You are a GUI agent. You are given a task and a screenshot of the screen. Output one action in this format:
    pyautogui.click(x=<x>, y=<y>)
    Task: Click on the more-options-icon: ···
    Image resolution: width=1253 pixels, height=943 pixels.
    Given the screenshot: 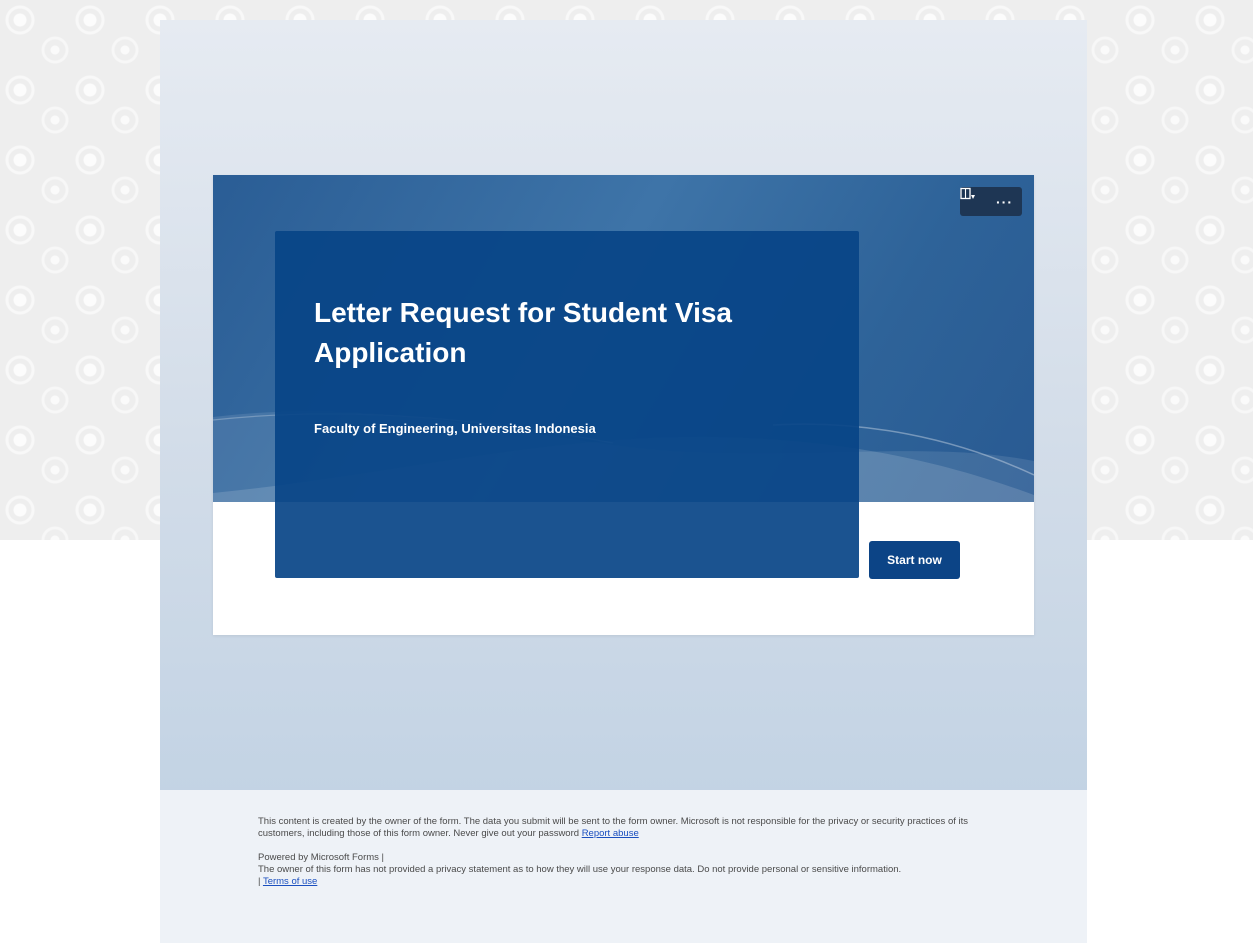 What is the action you would take?
    pyautogui.click(x=1004, y=201)
    